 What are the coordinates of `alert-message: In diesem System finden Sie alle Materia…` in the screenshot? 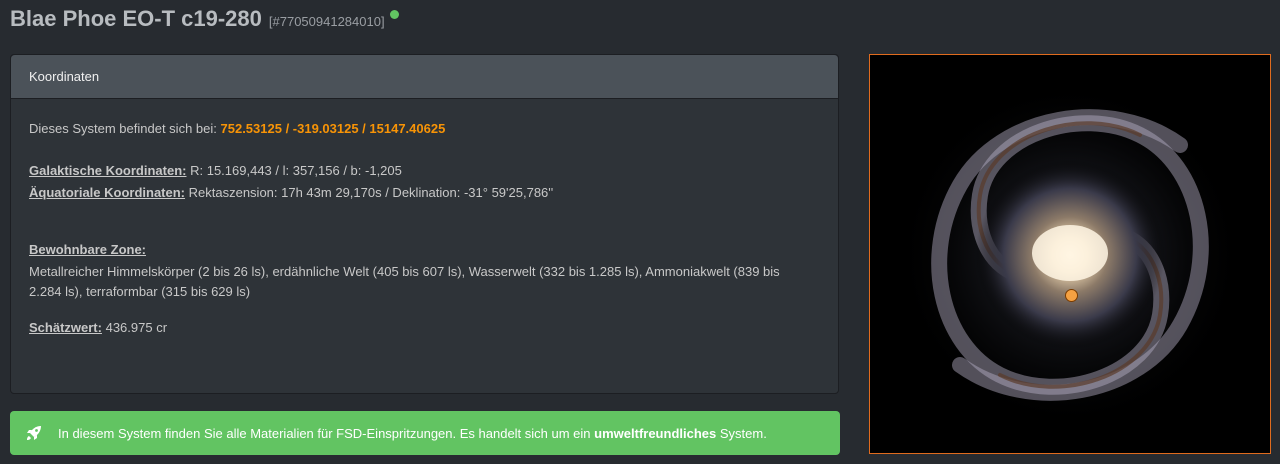 It's located at (412, 433).